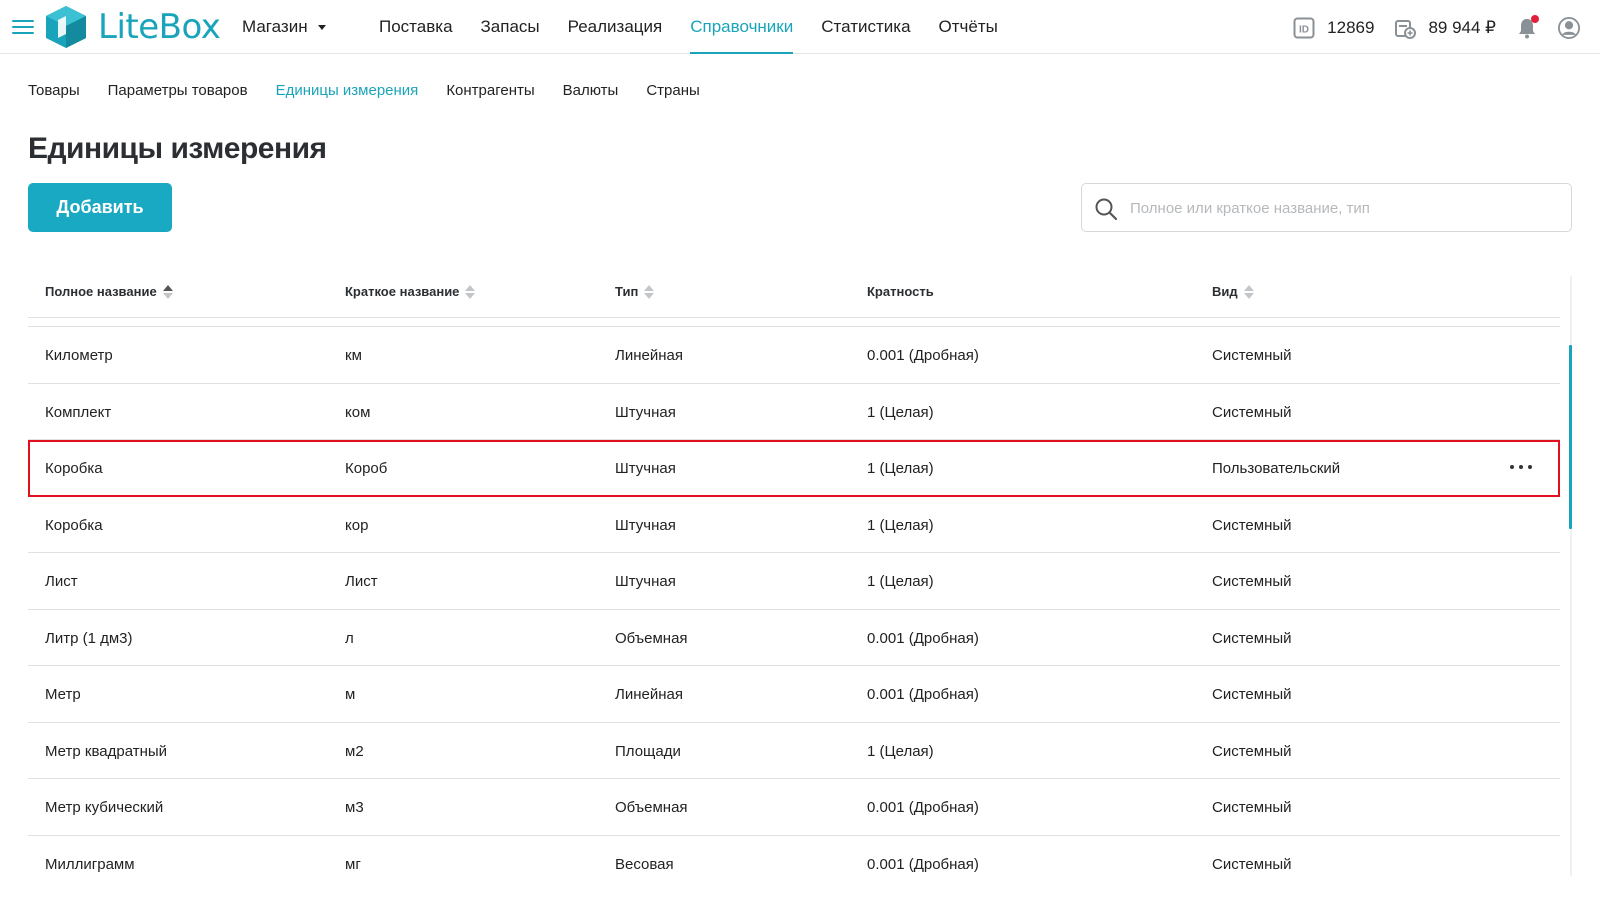  What do you see at coordinates (615, 27) in the screenshot?
I see `nav-item-sales: Реализация` at bounding box center [615, 27].